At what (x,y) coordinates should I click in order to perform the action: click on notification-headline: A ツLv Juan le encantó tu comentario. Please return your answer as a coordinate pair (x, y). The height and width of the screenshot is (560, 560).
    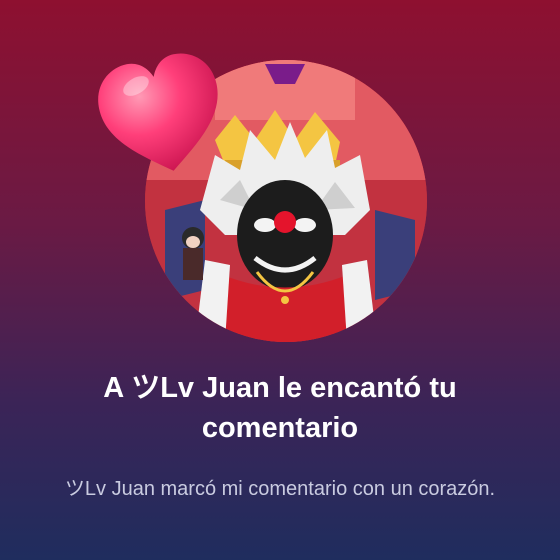
    Looking at the image, I should click on (280, 408).